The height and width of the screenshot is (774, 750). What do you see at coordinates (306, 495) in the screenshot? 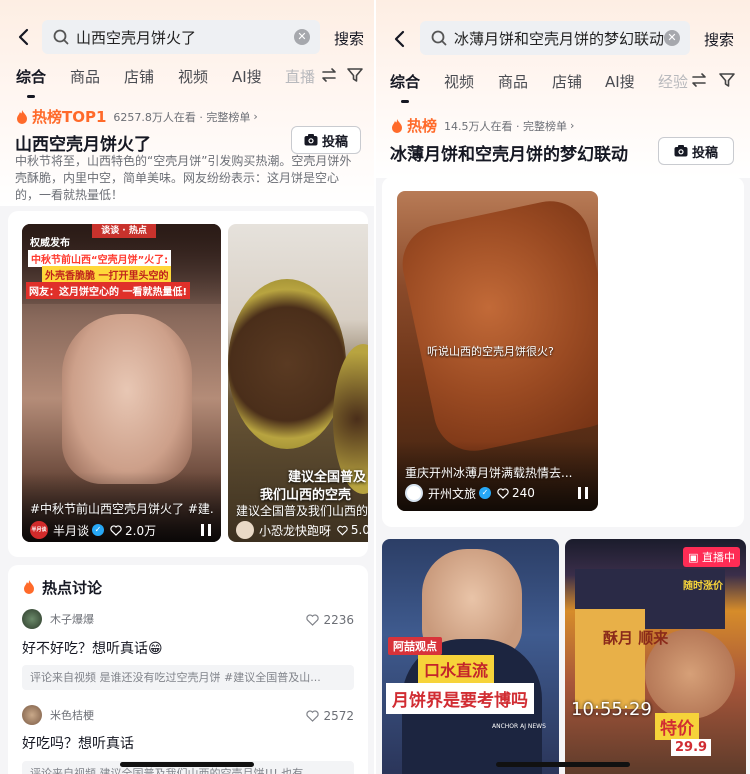
I see `overlay-text-2: 我们山西的空壳` at bounding box center [306, 495].